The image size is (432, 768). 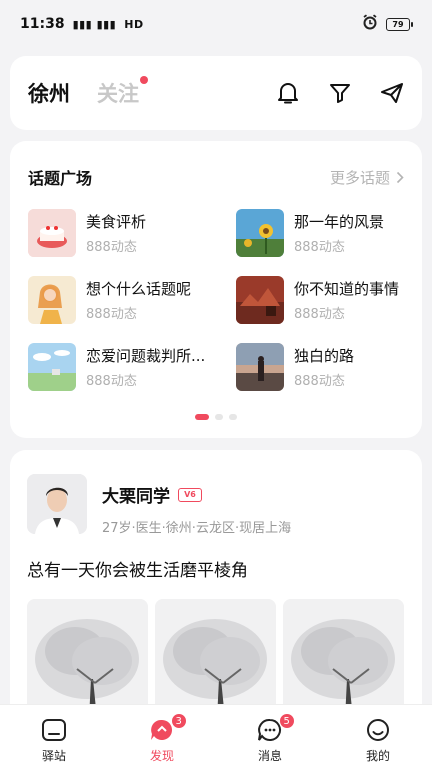 What do you see at coordinates (269, 756) in the screenshot?
I see `nav-label: 消息` at bounding box center [269, 756].